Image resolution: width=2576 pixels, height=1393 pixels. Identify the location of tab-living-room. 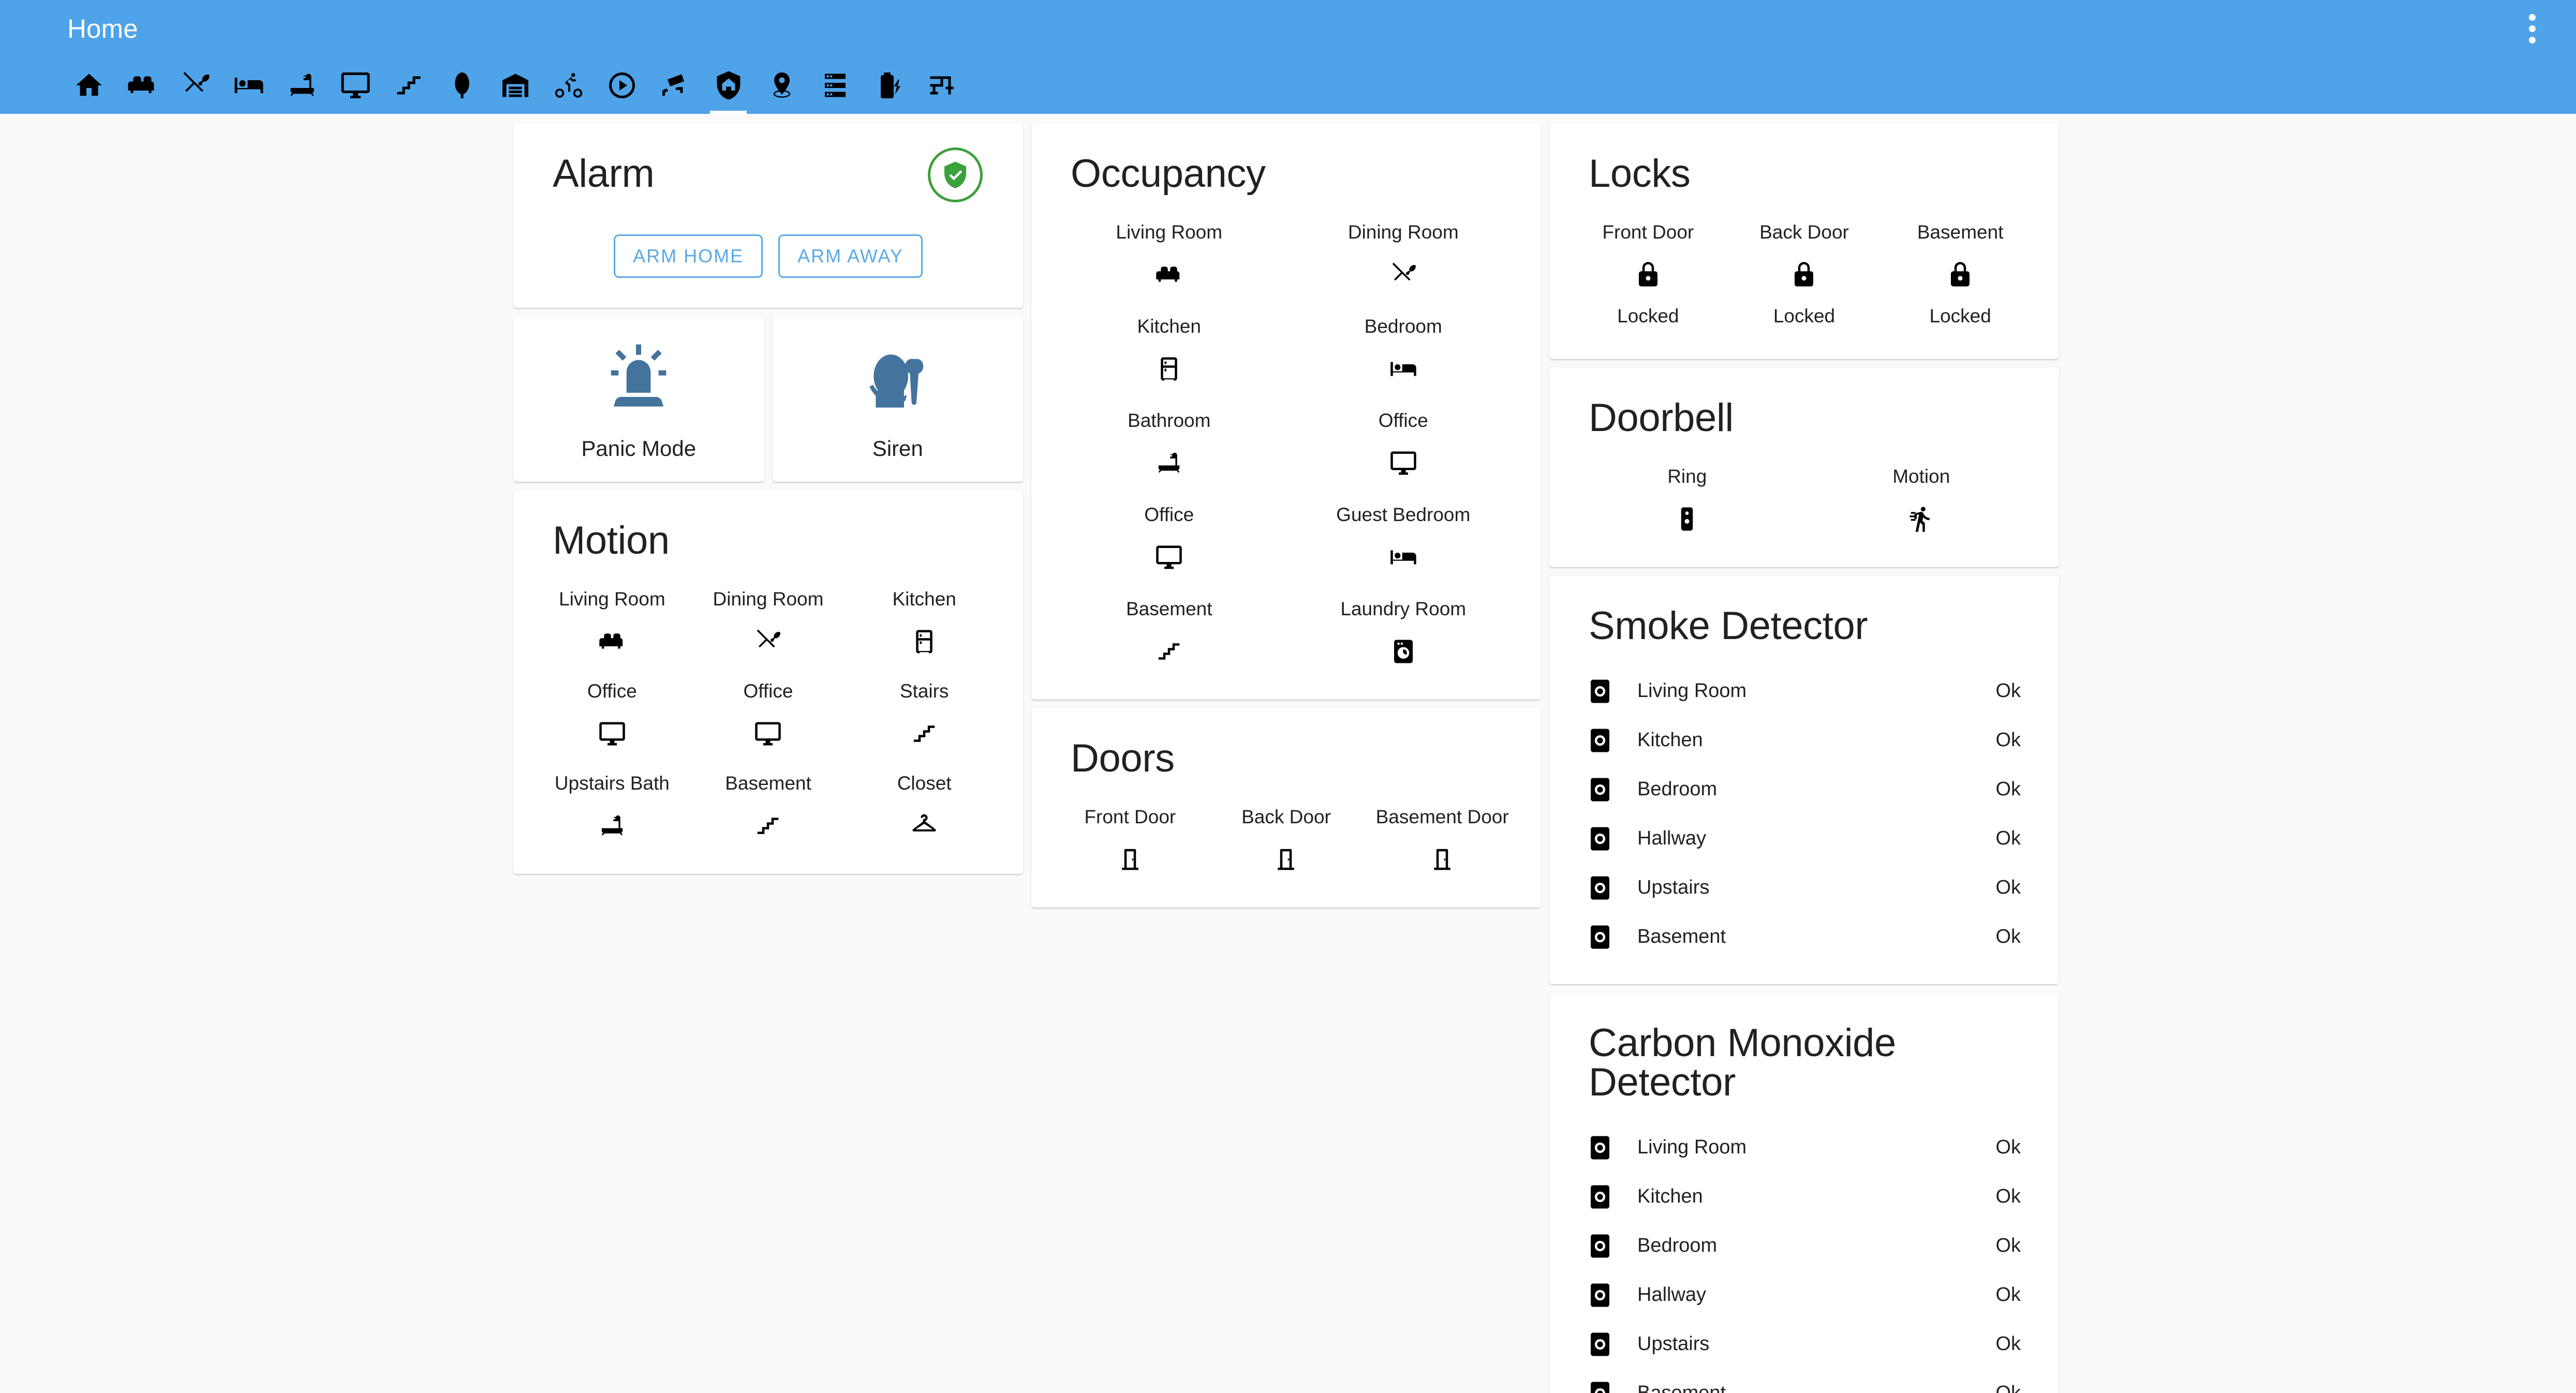
(142, 86).